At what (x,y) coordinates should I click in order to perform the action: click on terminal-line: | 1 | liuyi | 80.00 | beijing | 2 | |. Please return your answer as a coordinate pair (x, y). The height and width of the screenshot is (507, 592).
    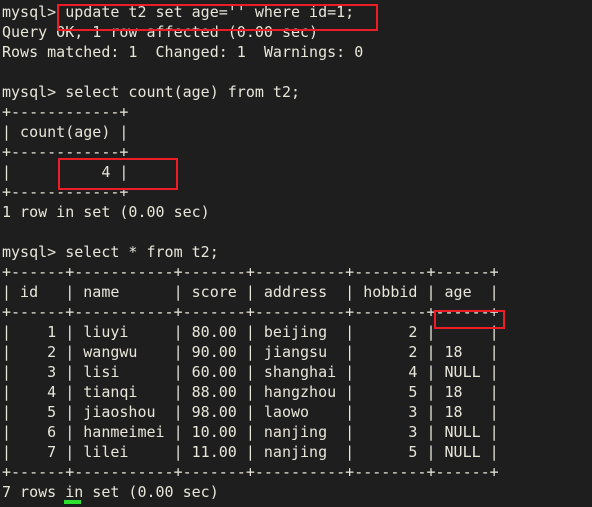
    Looking at the image, I should click on (250, 332).